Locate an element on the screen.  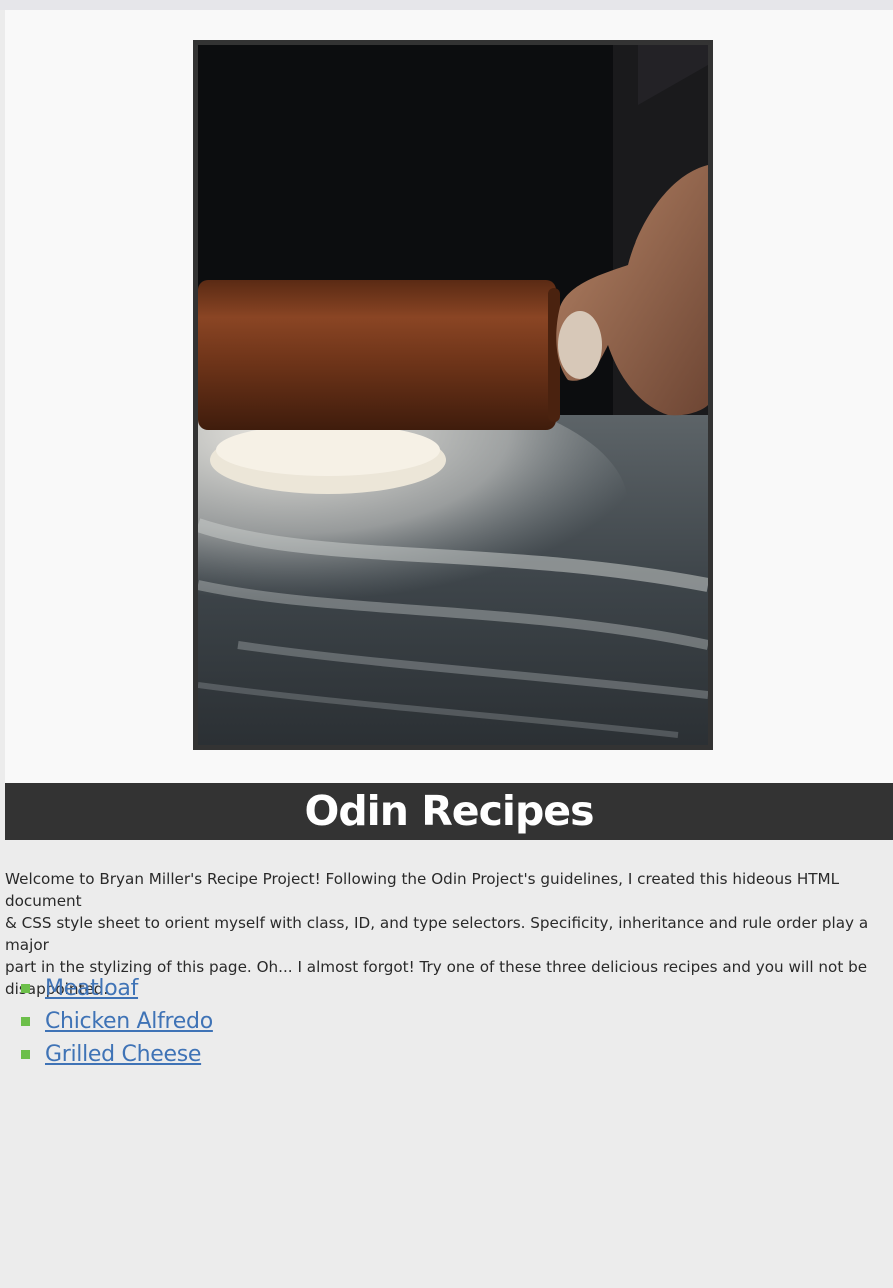
grilled-cheese-link: Grilled Cheese is located at coordinates (123, 1054).